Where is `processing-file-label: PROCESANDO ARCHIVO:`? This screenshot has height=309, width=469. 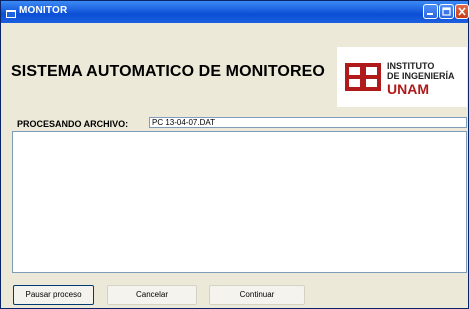 processing-file-label: PROCESANDO ARCHIVO: is located at coordinates (73, 124).